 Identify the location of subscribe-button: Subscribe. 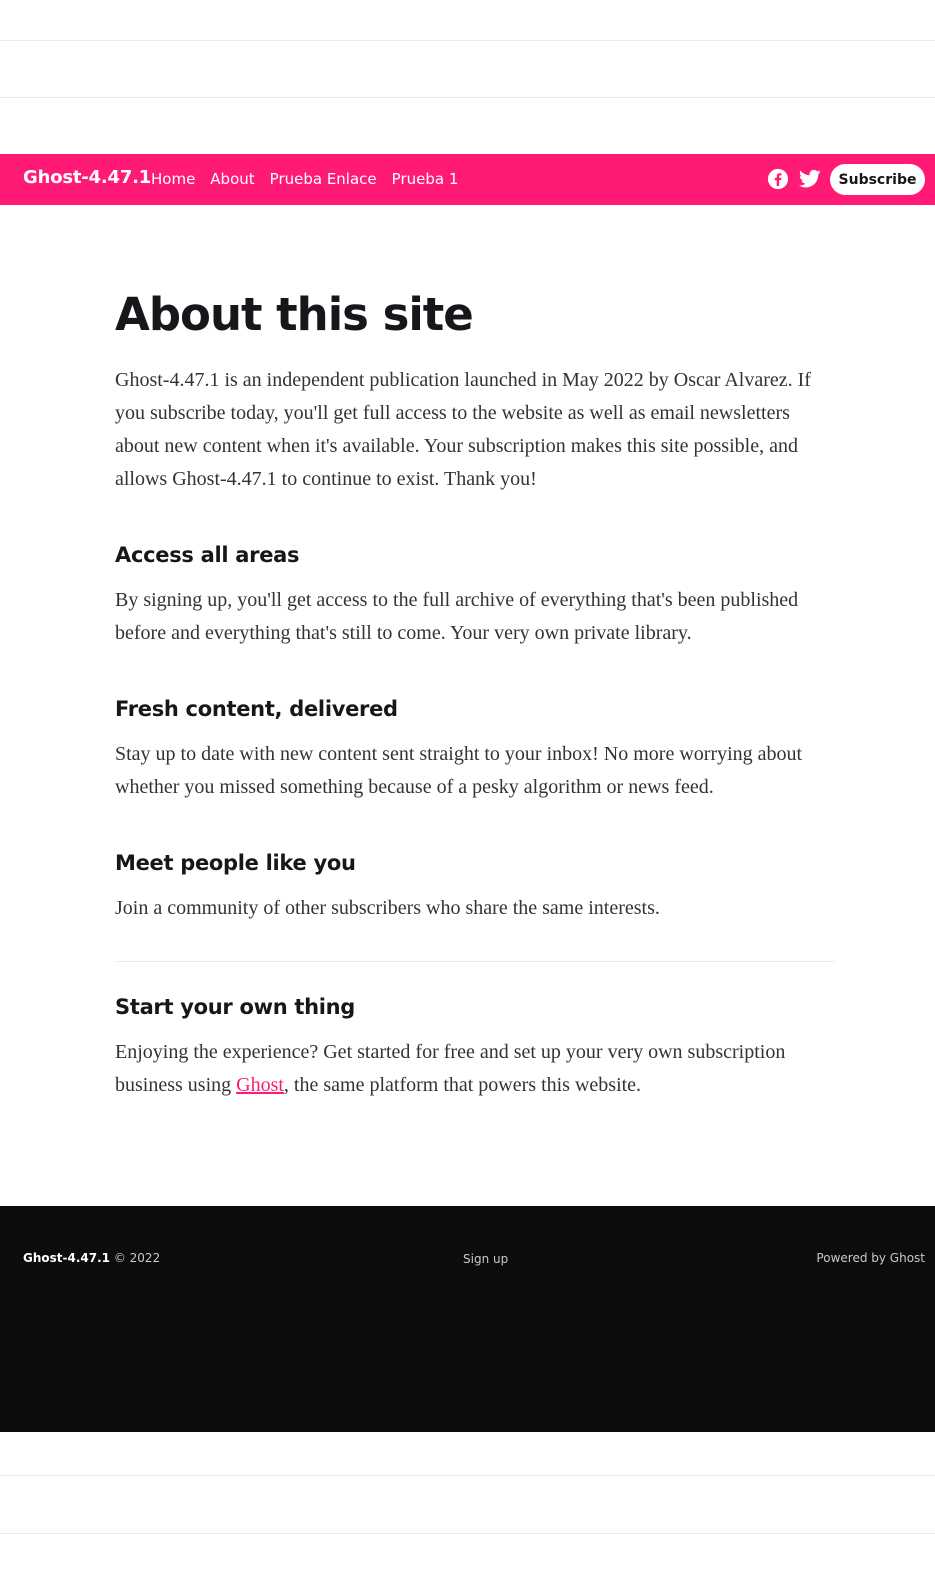
(877, 179).